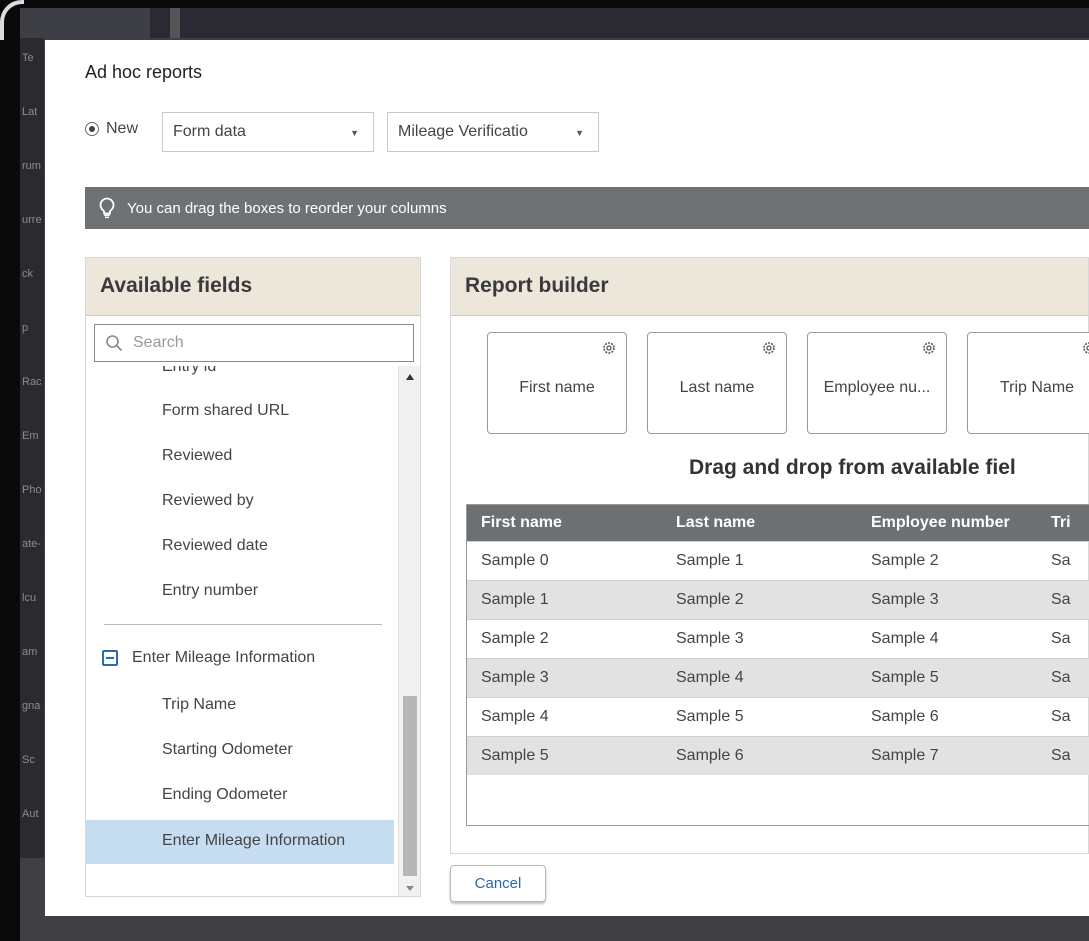  Describe the element at coordinates (769, 287) in the screenshot. I see `report-builder-header: Report builder` at that location.